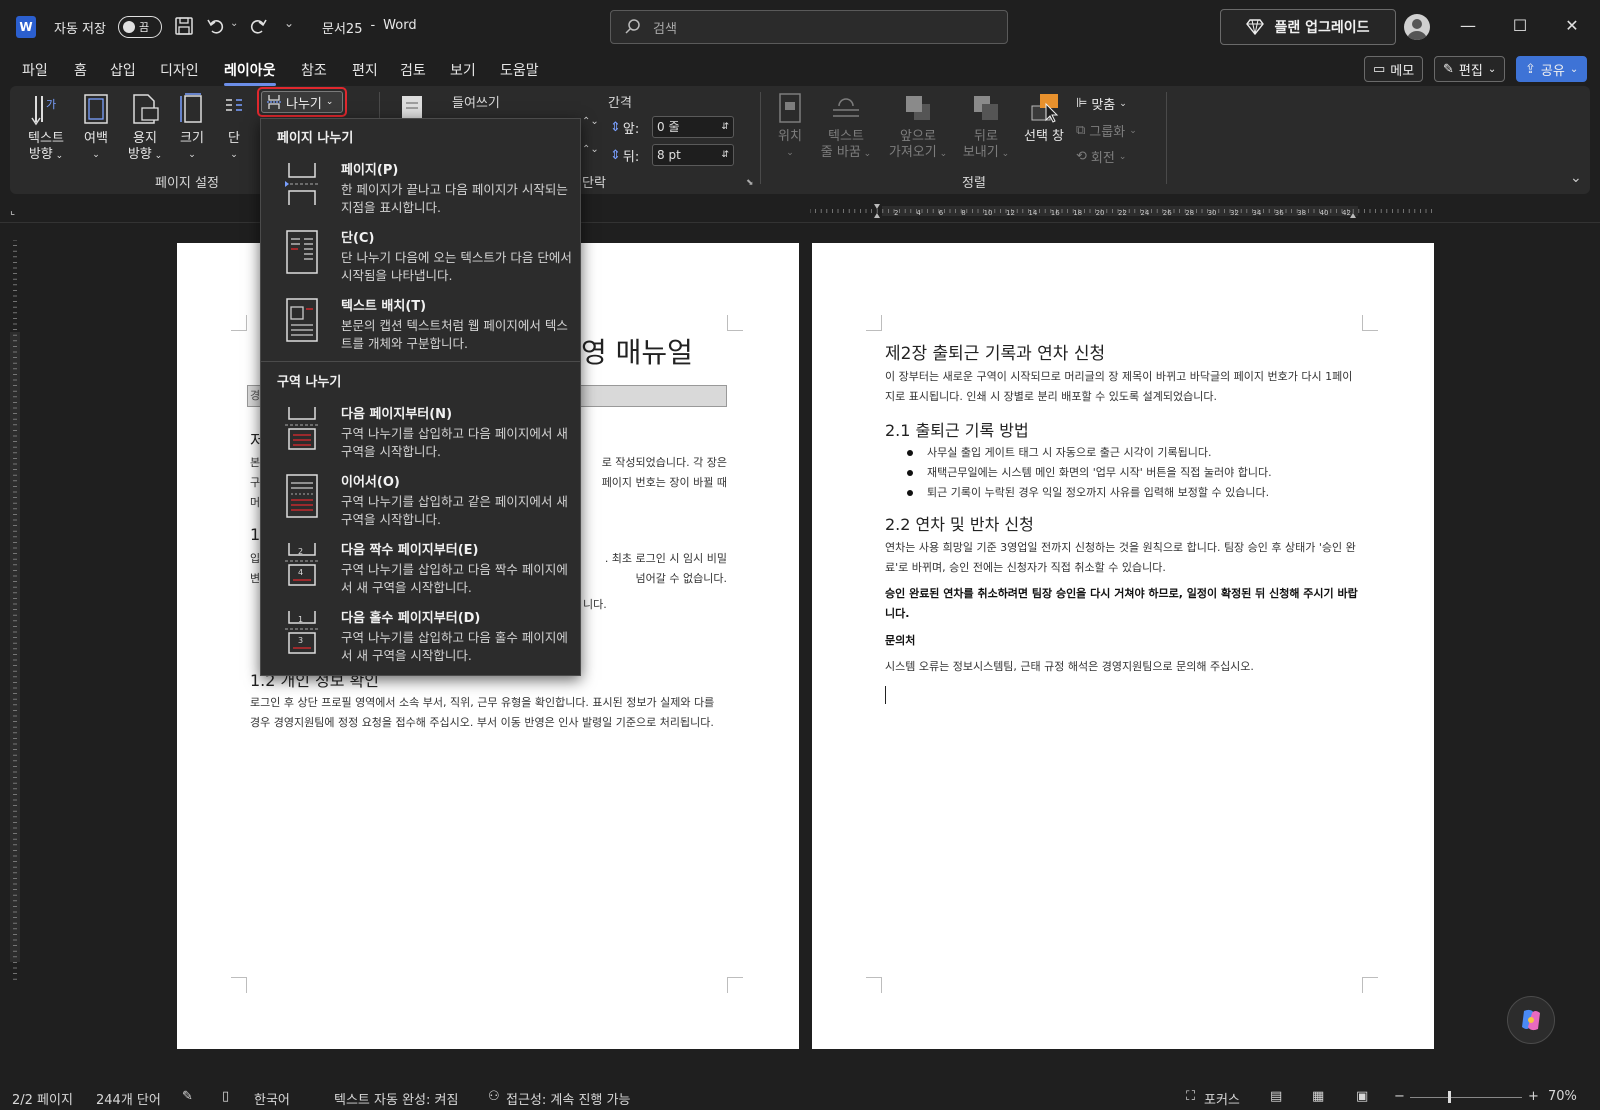 The image size is (1600, 1110). I want to click on save-icon, so click(184, 26).